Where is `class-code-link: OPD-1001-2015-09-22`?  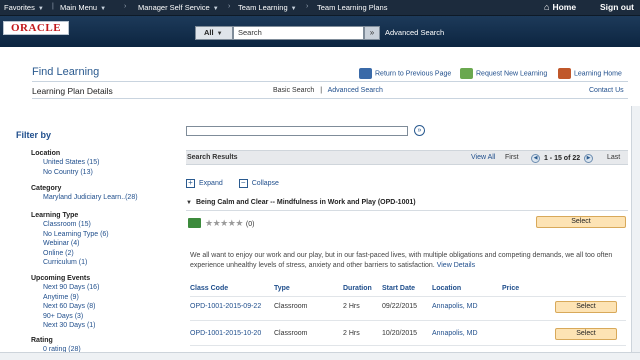 class-code-link: OPD-1001-2015-09-22 is located at coordinates (225, 306).